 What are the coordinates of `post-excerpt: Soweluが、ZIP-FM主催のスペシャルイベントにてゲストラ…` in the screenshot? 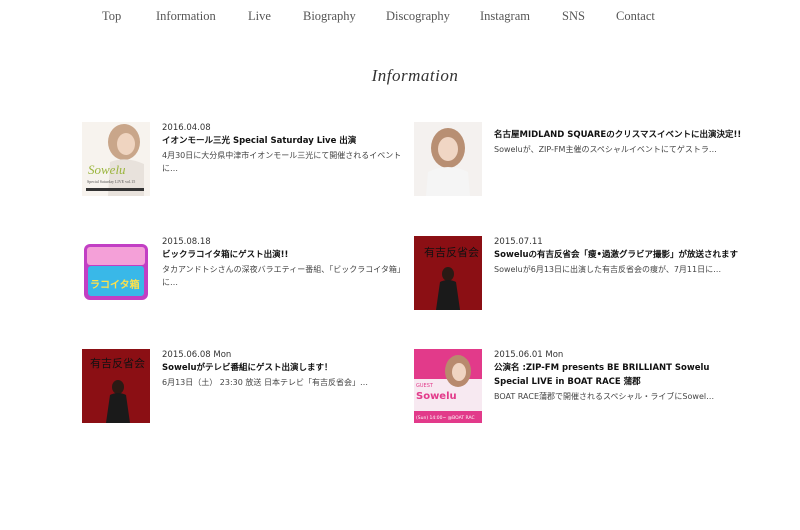 It's located at (605, 149).